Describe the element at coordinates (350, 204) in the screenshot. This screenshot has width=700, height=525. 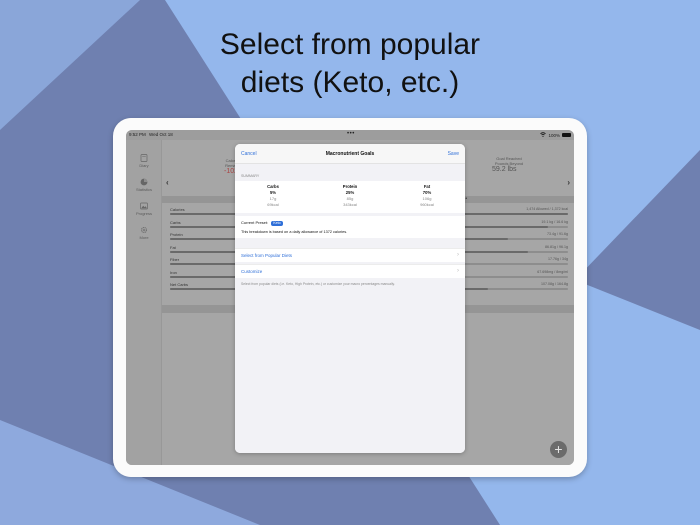
I see `macro-kcal: 343kcal` at that location.